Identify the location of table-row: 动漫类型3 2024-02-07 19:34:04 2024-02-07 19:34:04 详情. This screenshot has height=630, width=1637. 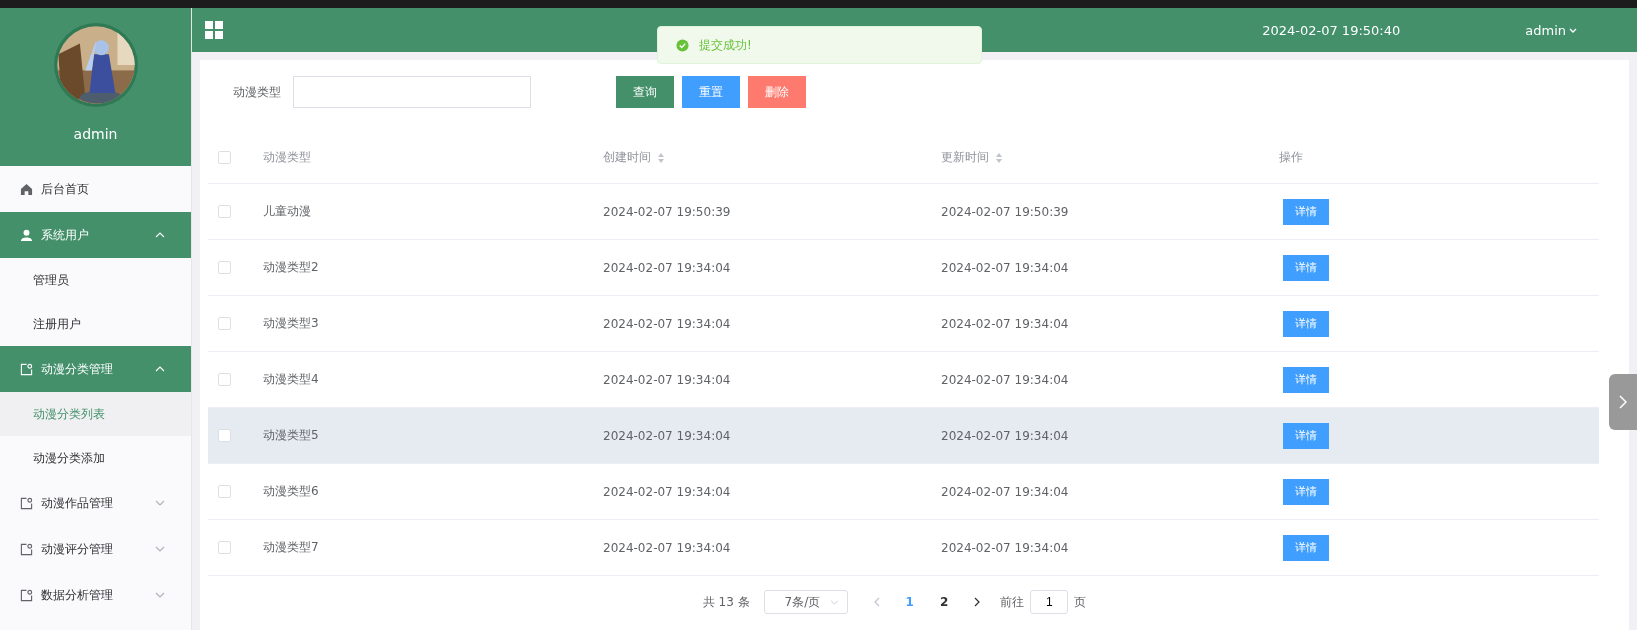
(903, 324).